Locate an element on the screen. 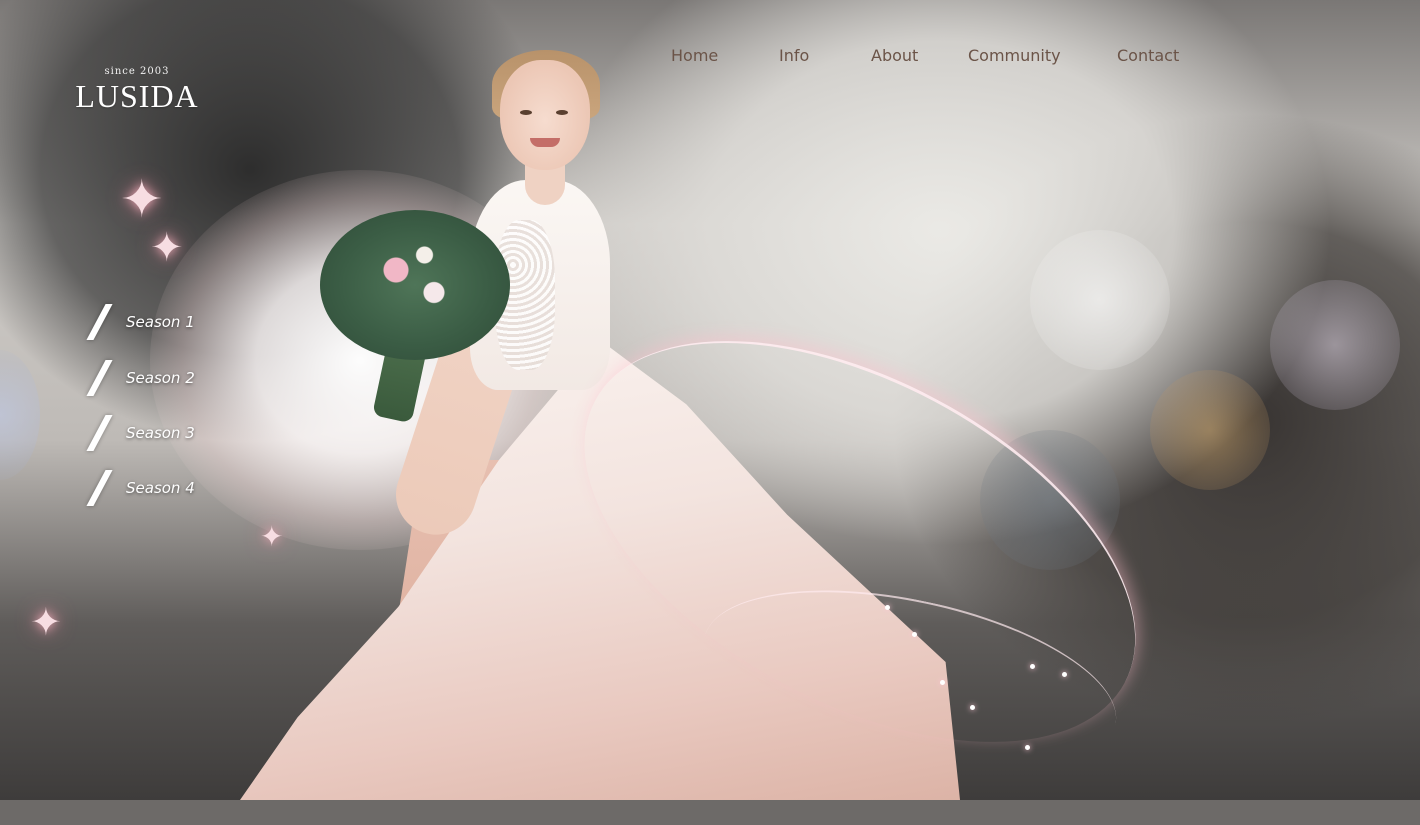 This screenshot has height=825, width=1420. nav-link-community: Community is located at coordinates (1014, 55).